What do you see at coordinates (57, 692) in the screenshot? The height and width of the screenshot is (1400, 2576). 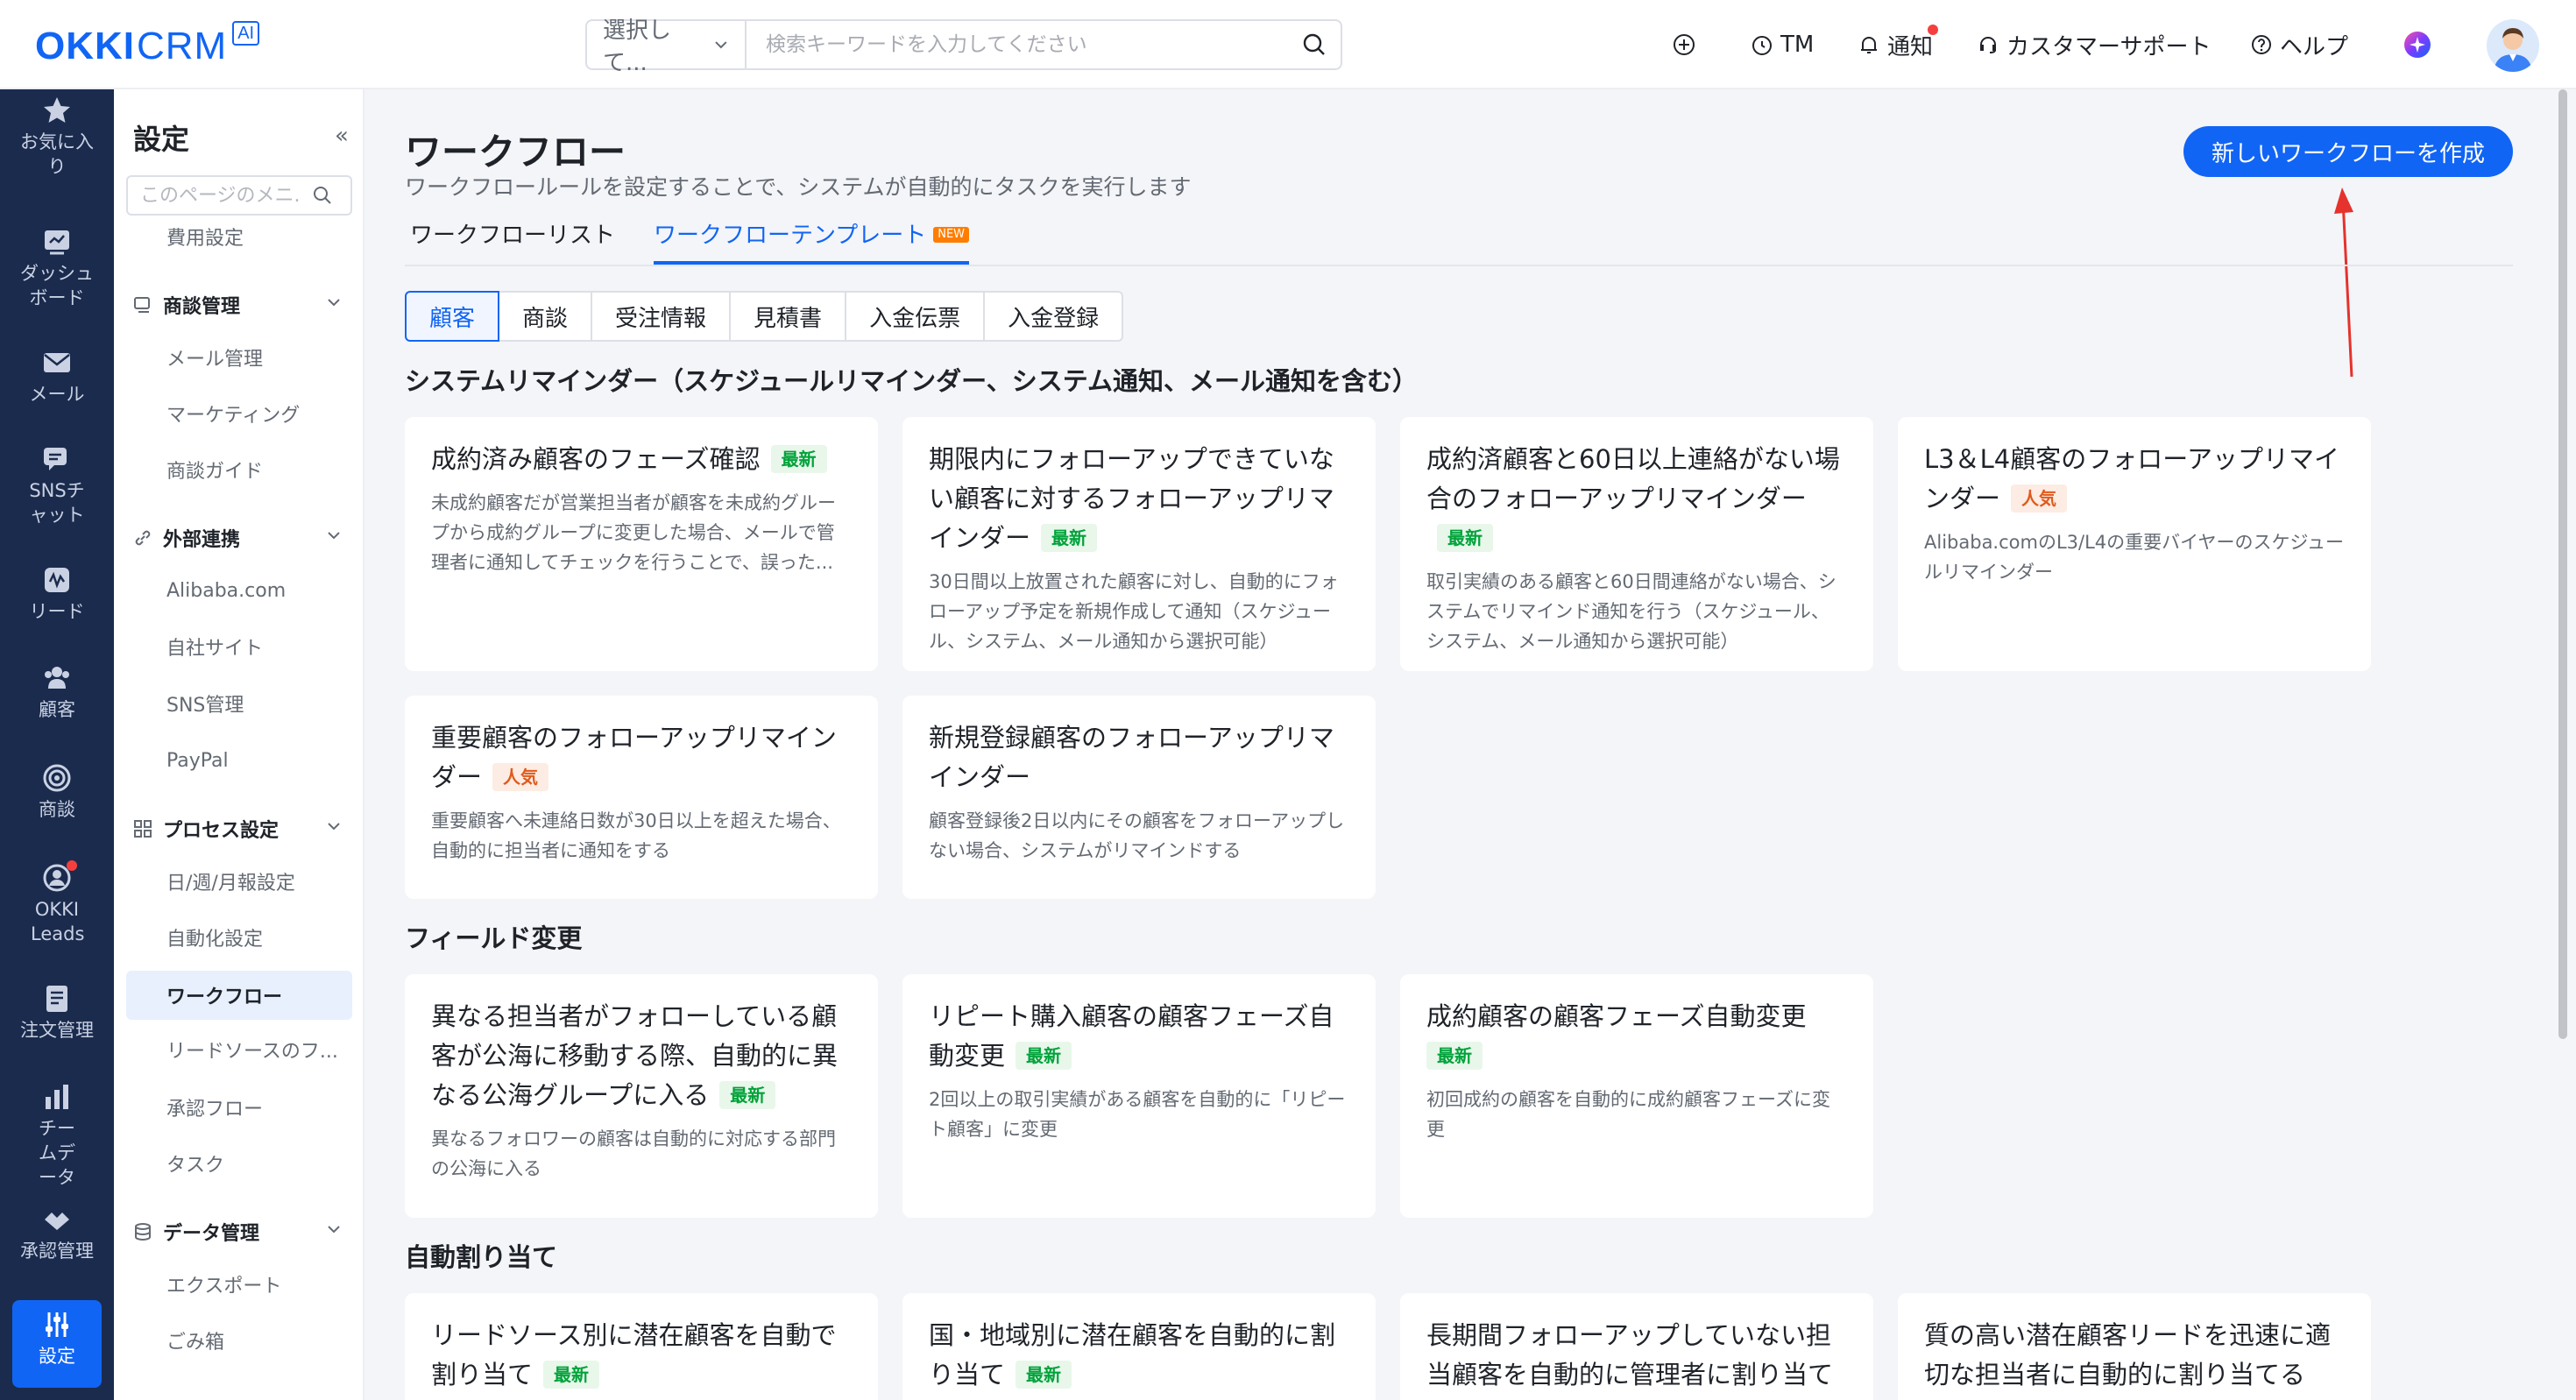 I see `rail-item-customers: 顧客` at bounding box center [57, 692].